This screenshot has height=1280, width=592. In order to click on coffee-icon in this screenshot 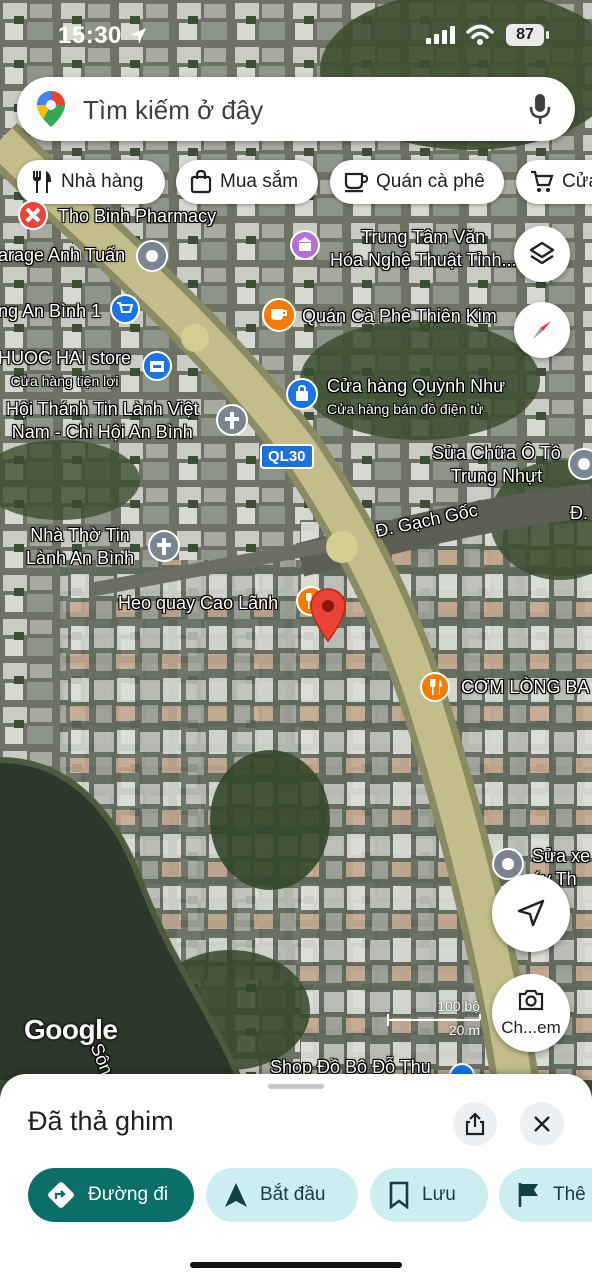, I will do `click(279, 315)`.